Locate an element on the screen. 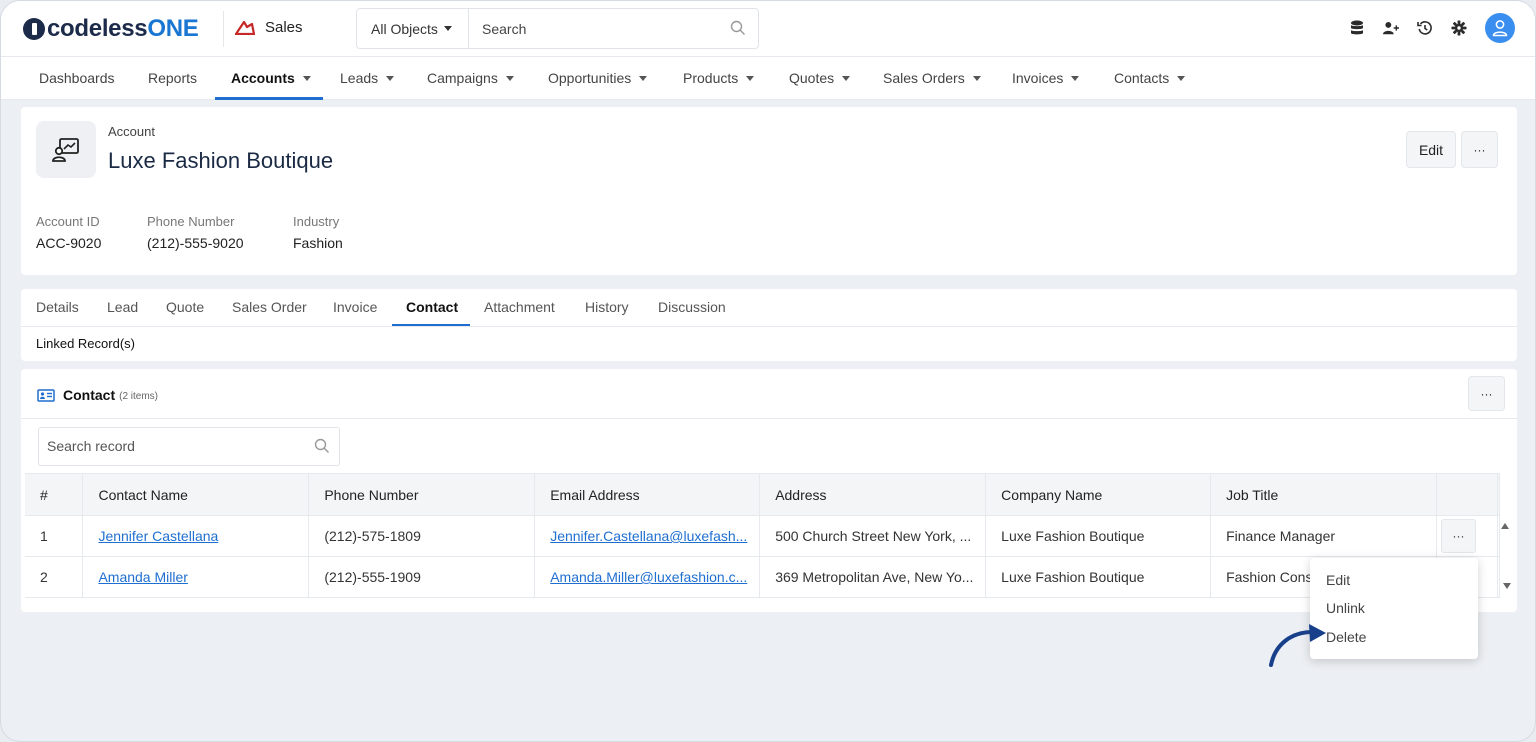 This screenshot has height=742, width=1536. nav-campaigns: Campaigns is located at coordinates (470, 78).